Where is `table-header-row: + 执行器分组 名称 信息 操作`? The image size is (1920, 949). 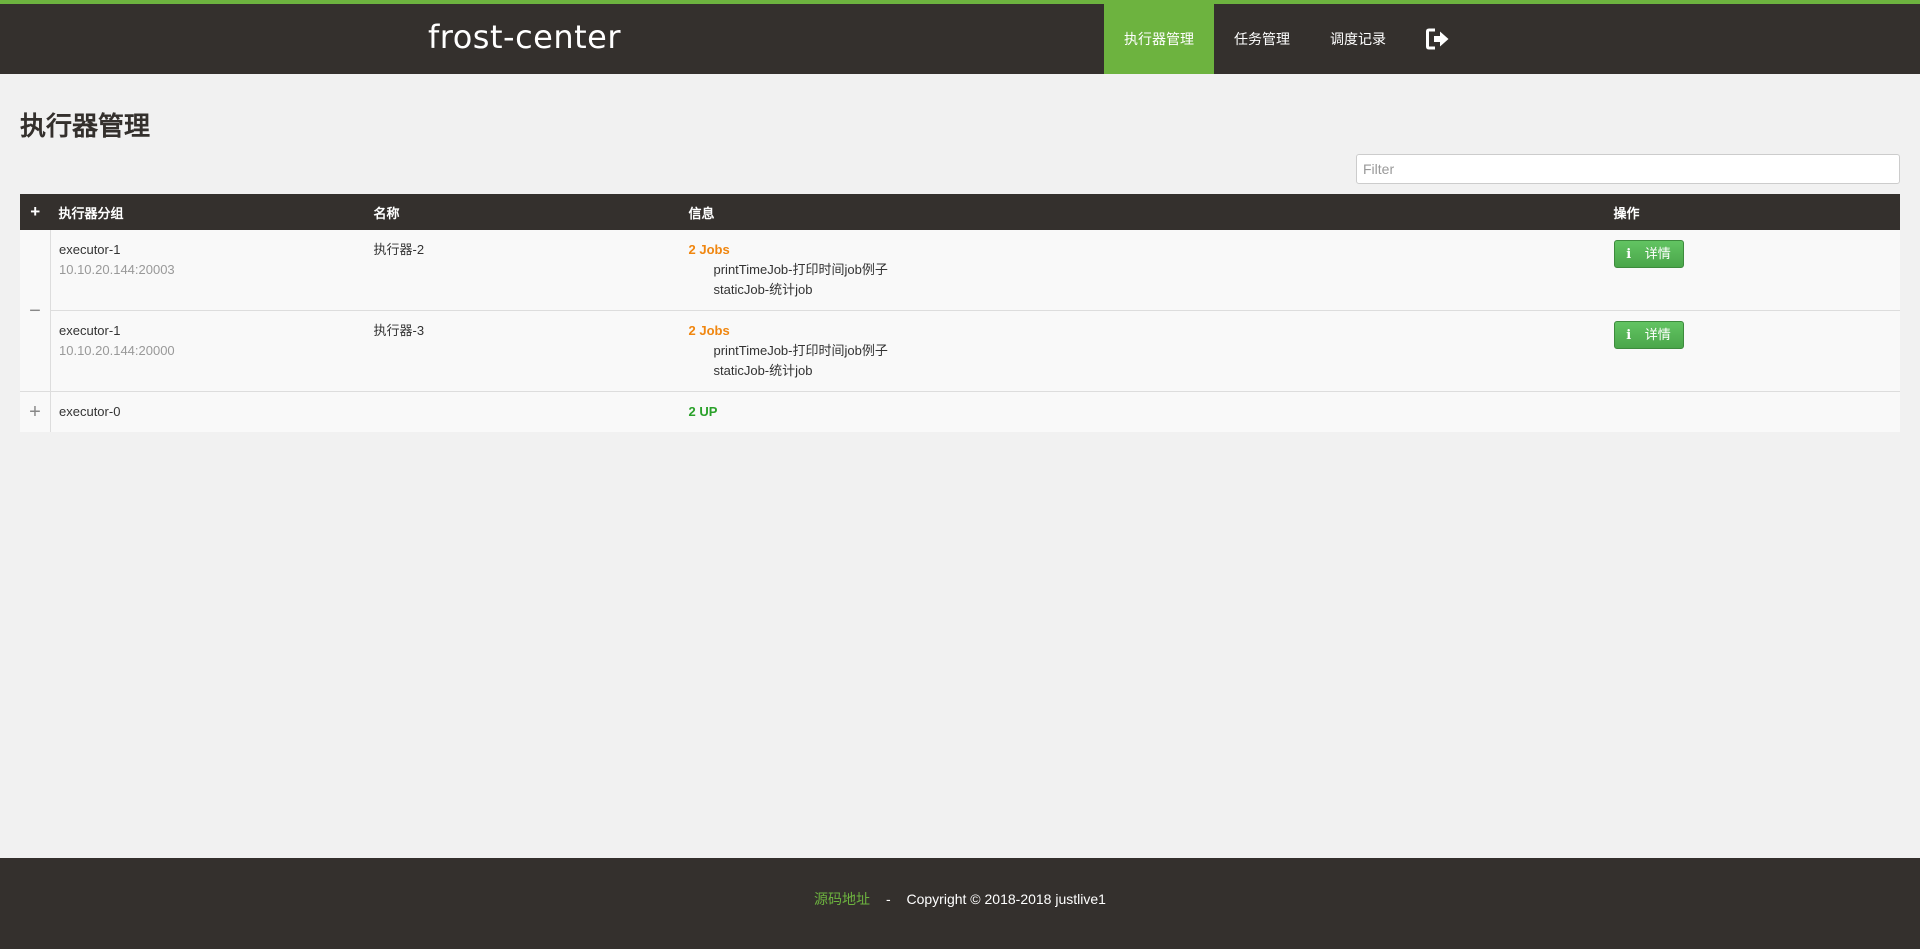 table-header-row: + 执行器分组 名称 信息 操作 is located at coordinates (960, 212).